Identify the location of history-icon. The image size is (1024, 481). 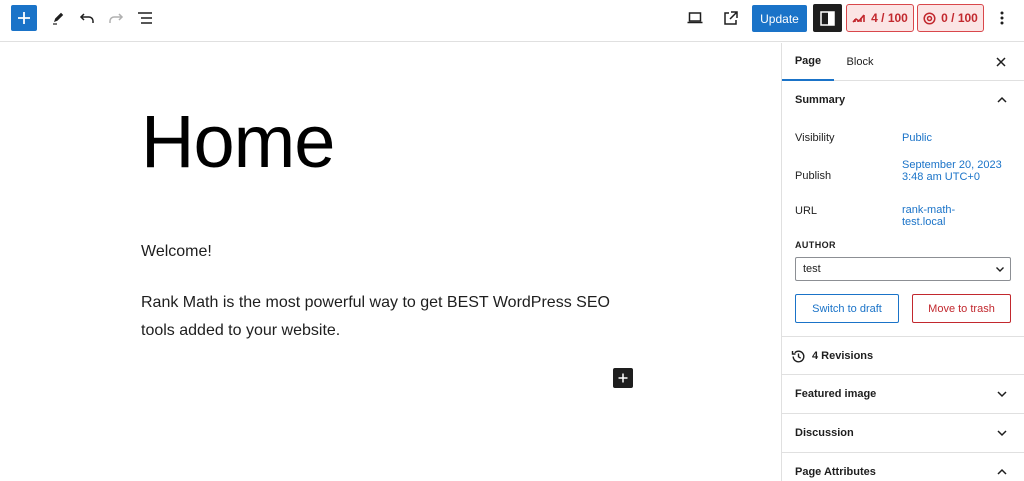
(798, 356).